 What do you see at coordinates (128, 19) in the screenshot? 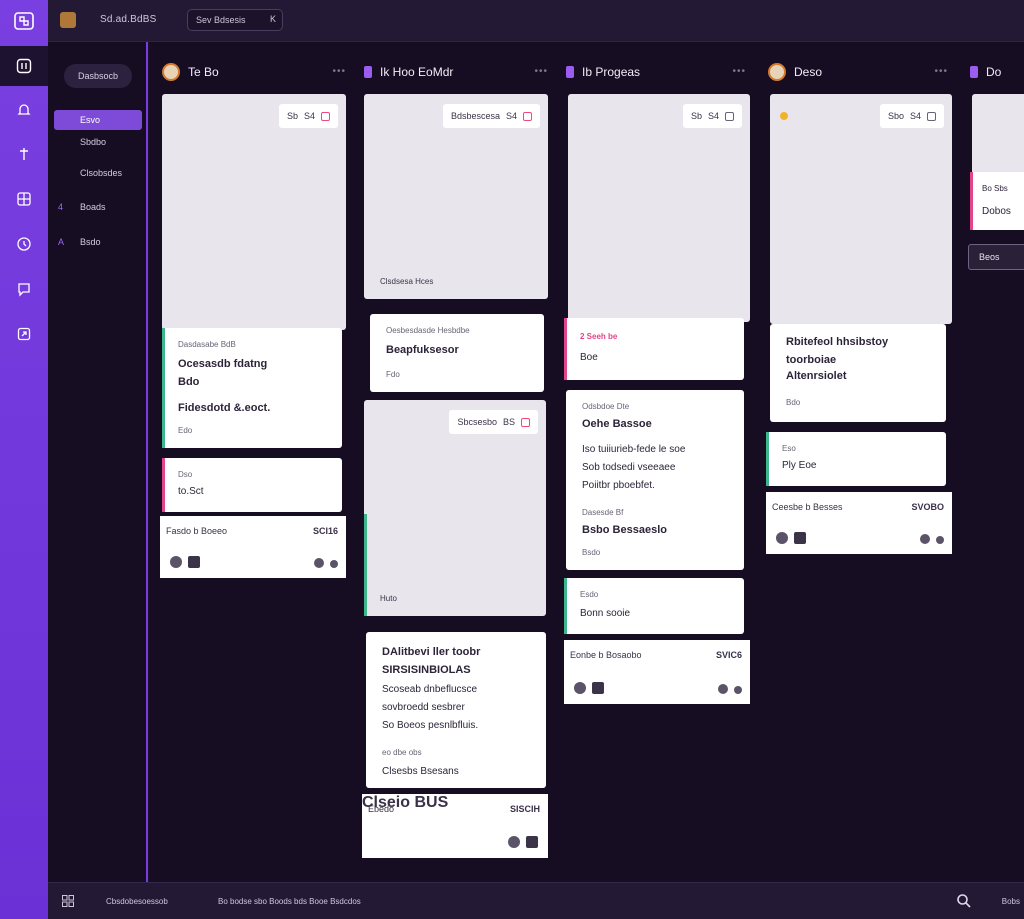
I see `project-name: Sd.ad.BdBS` at bounding box center [128, 19].